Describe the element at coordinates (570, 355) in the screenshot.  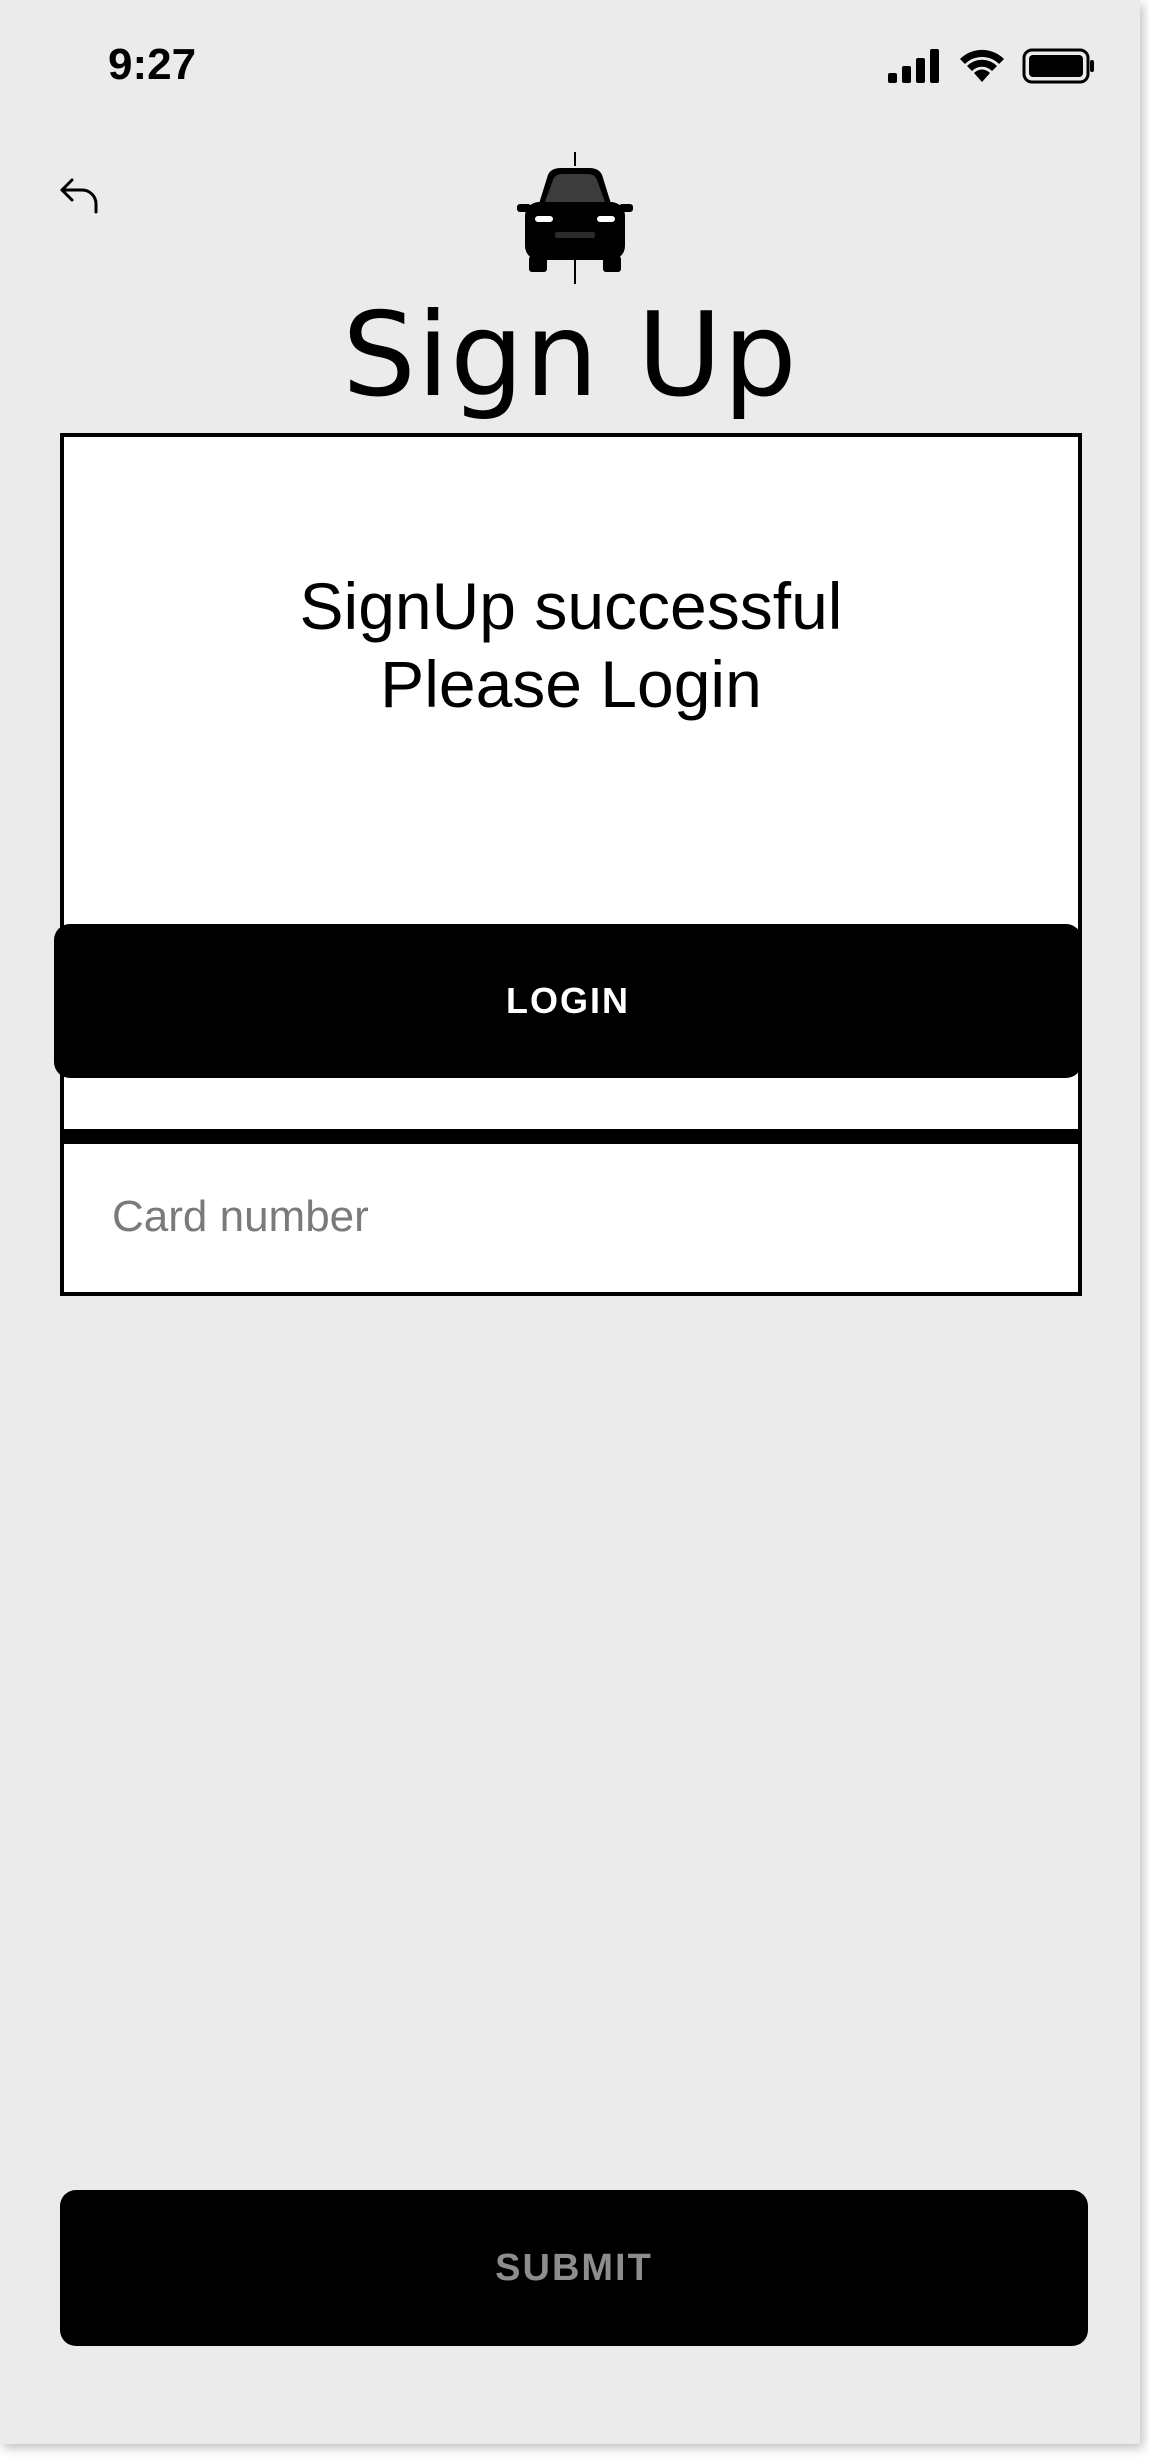
I see `page-title: Sign Up` at that location.